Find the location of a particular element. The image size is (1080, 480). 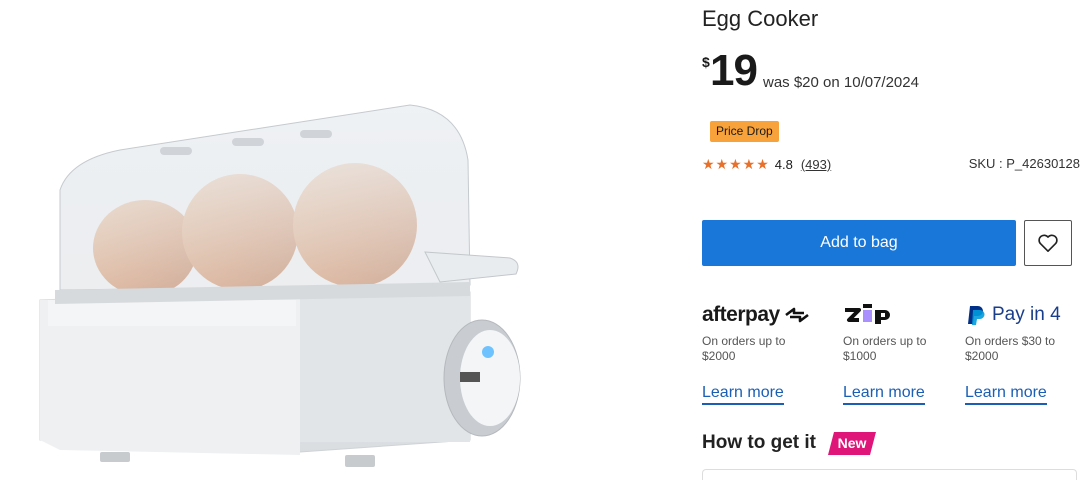

zip-option: zip On orders up to $1000 Learn more is located at coordinates (903, 352).